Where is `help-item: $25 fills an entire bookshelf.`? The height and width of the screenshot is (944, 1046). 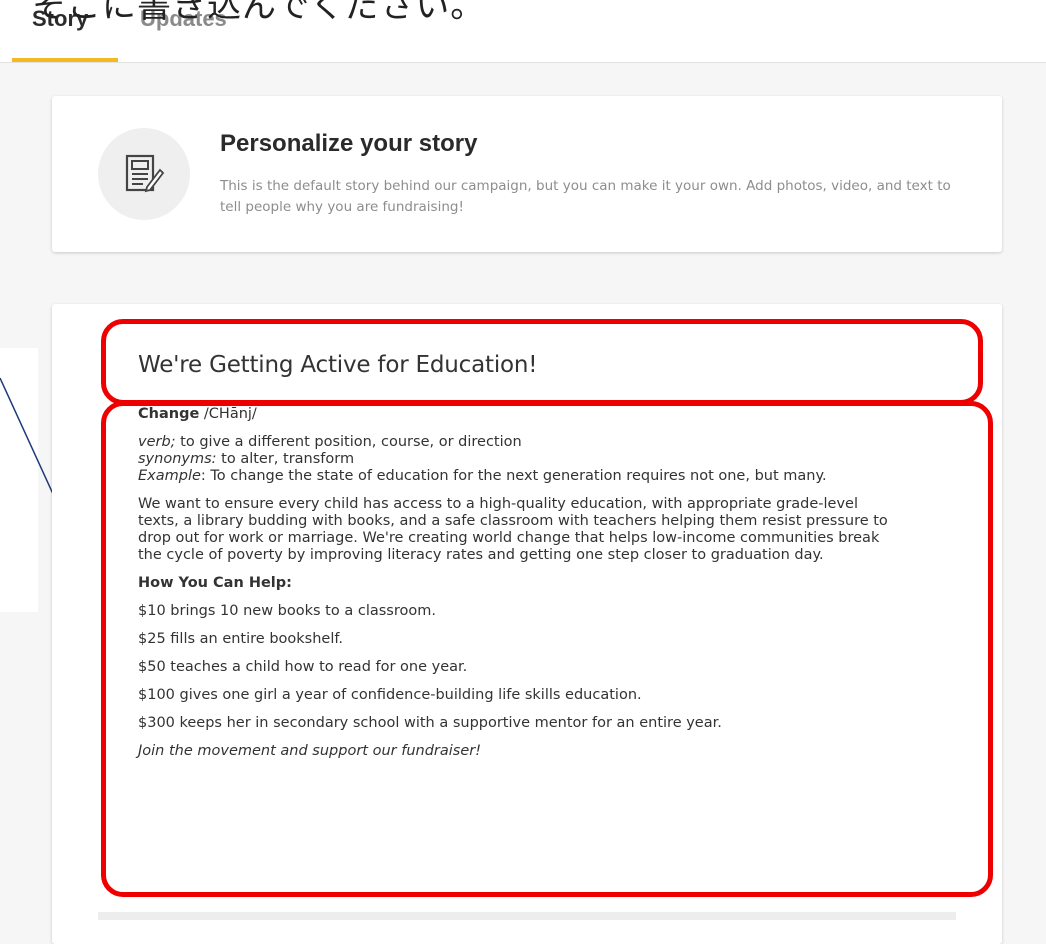
help-item: $25 fills an entire bookshelf. is located at coordinates (241, 639).